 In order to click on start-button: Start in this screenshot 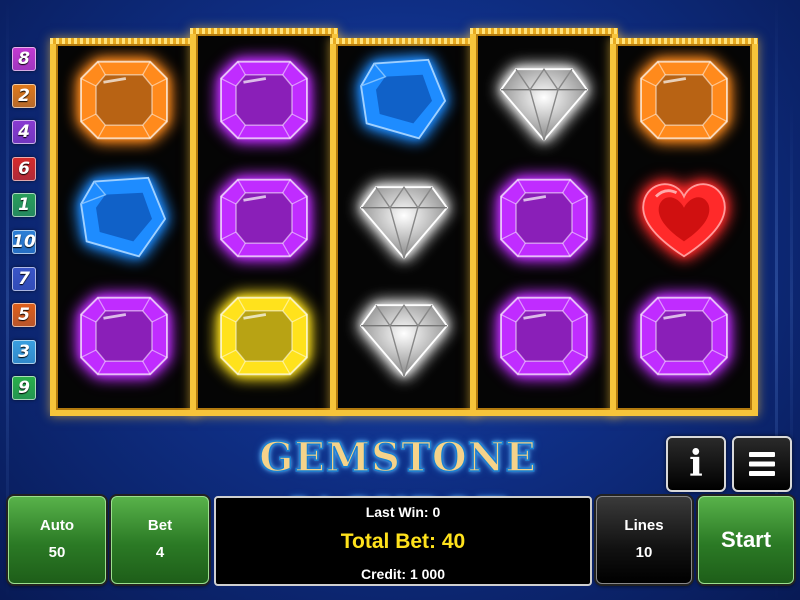, I will do `click(746, 540)`.